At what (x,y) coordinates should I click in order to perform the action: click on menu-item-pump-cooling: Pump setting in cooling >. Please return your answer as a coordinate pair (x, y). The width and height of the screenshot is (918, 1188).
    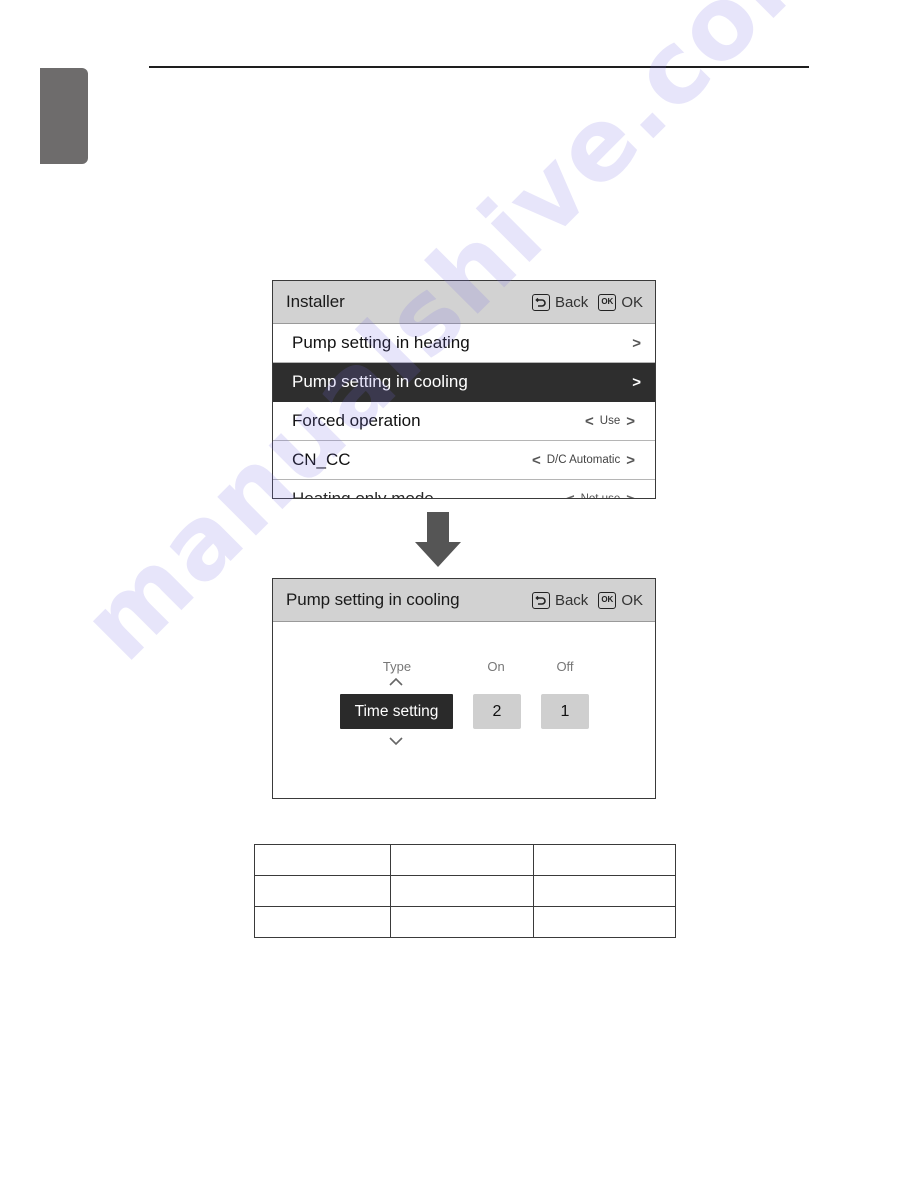
    Looking at the image, I should click on (464, 382).